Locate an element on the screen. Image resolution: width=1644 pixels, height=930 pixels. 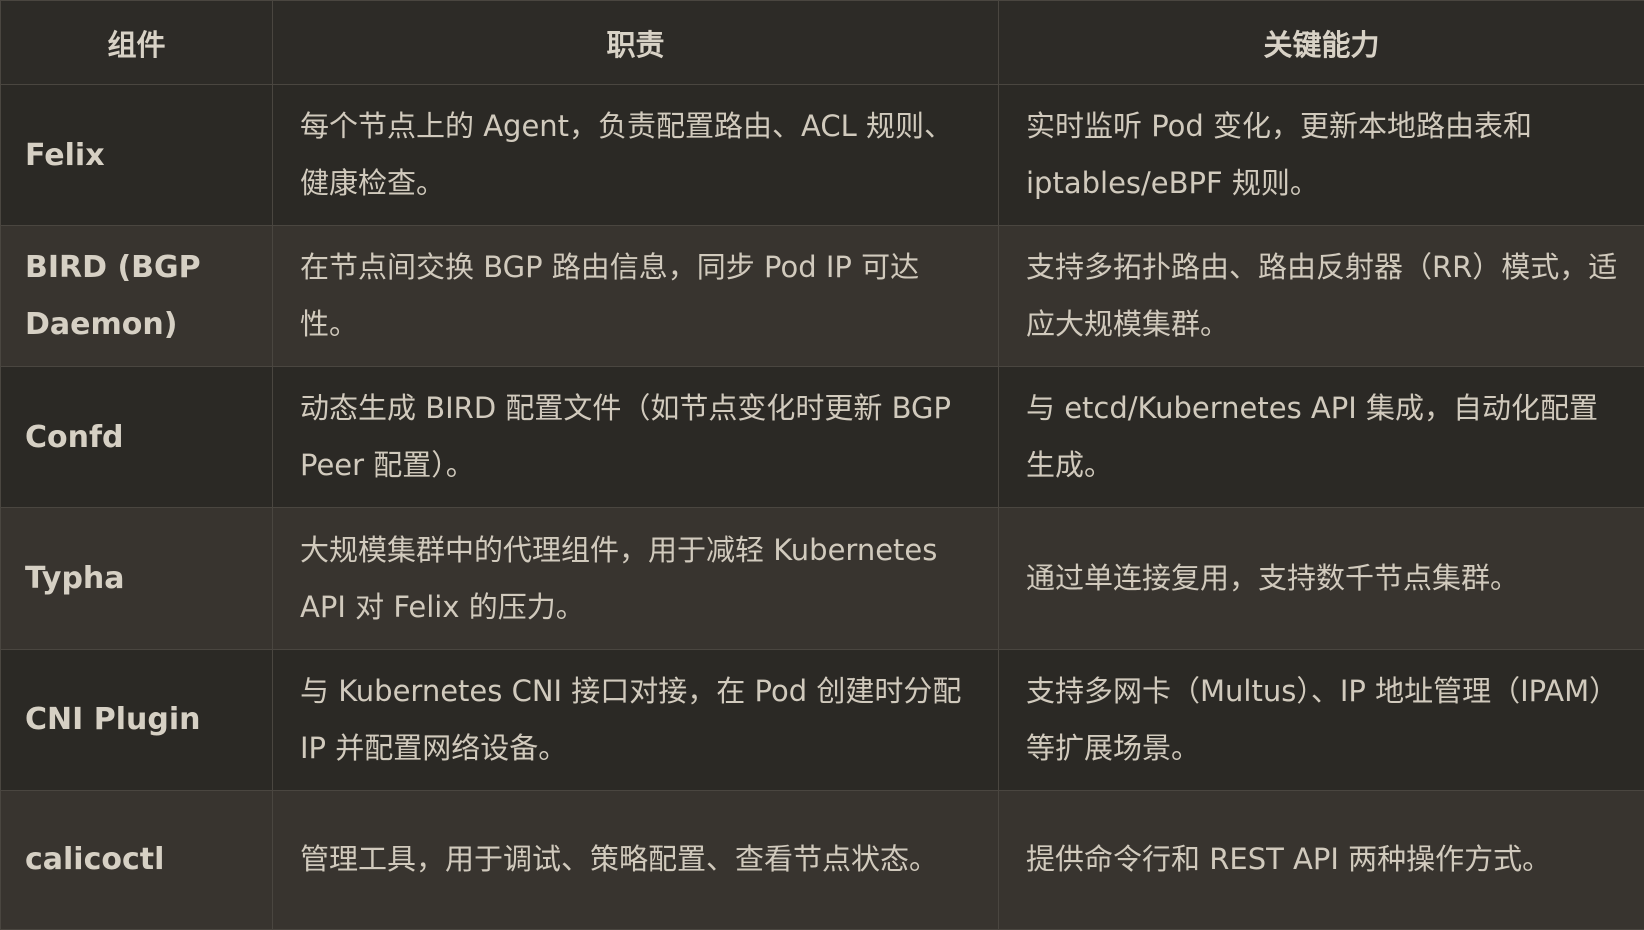
duty-cell: 管理工具，用于调试、策略配置、查看节点状态。 is located at coordinates (635, 859).